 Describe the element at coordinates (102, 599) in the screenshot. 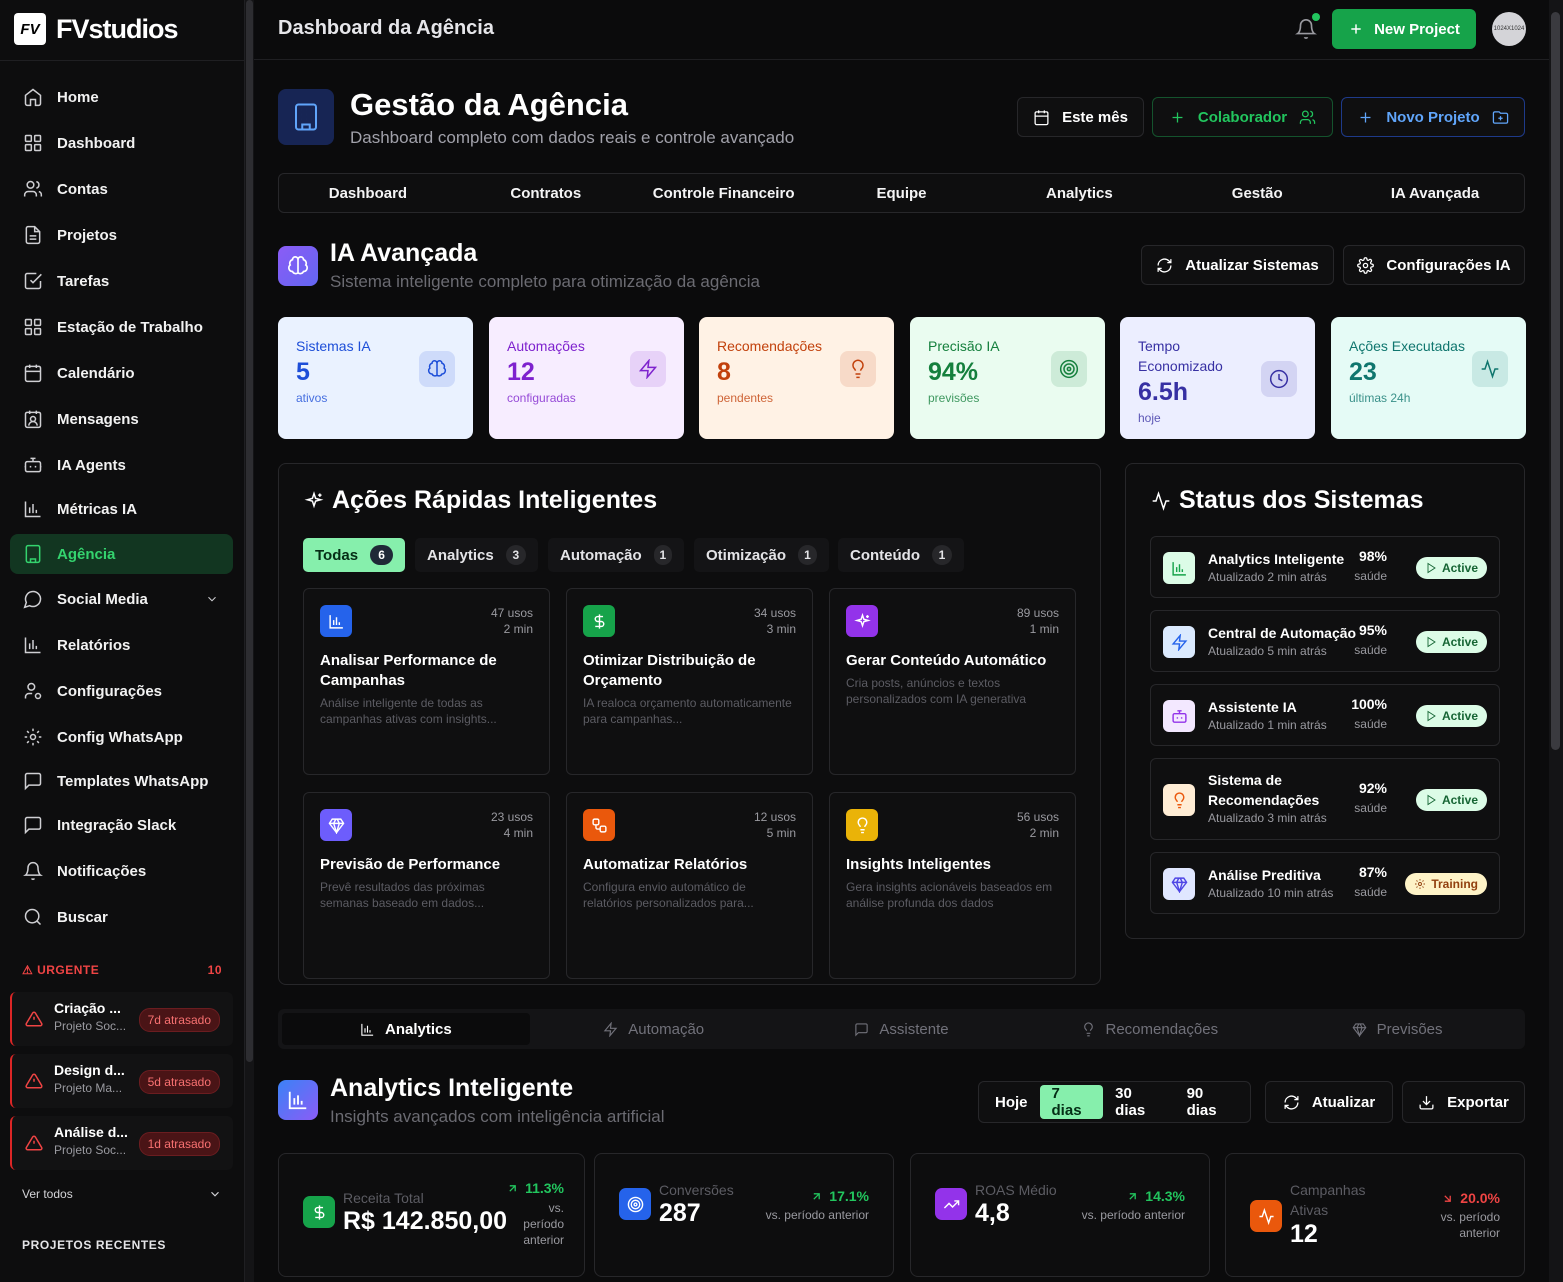

I see `sidebar-item-label: Social Media` at that location.